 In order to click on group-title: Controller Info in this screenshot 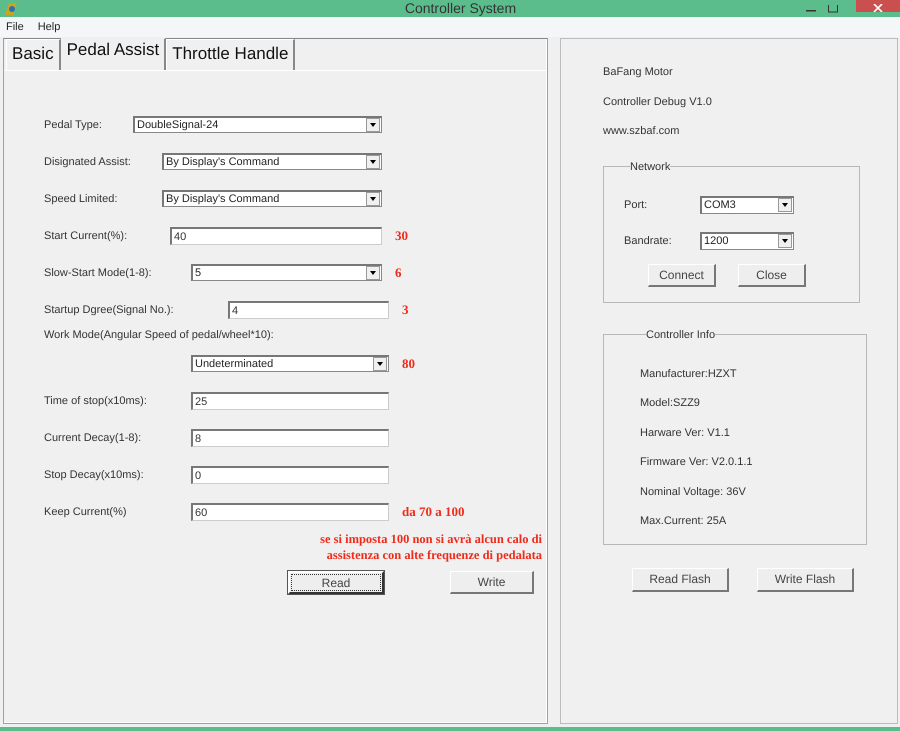, I will do `click(681, 334)`.